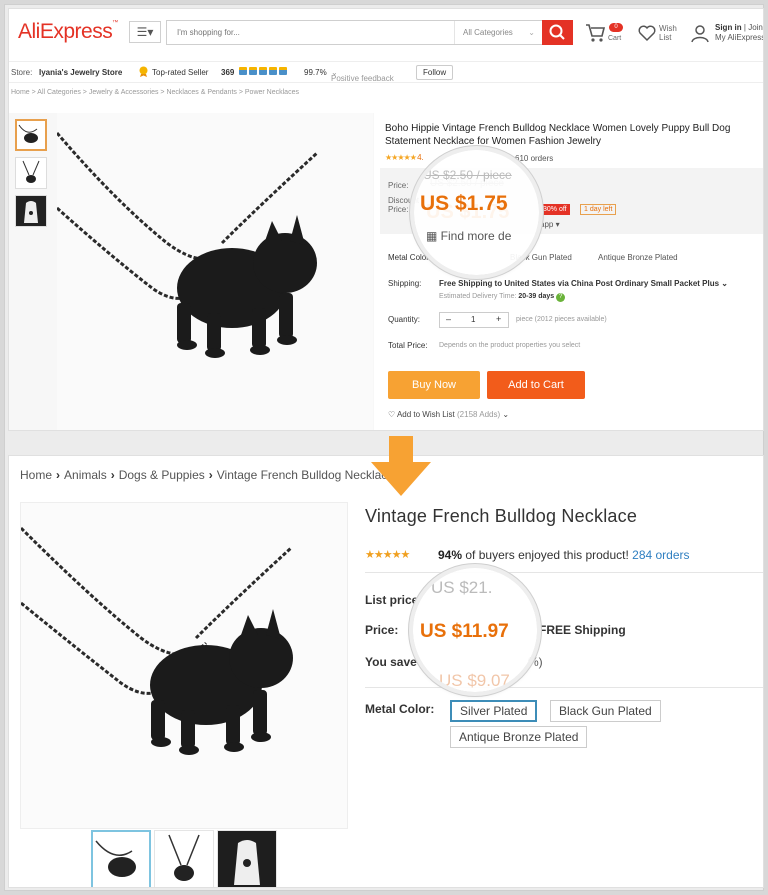 This screenshot has height=895, width=768. I want to click on wish-label-line1: Wish, so click(668, 28).